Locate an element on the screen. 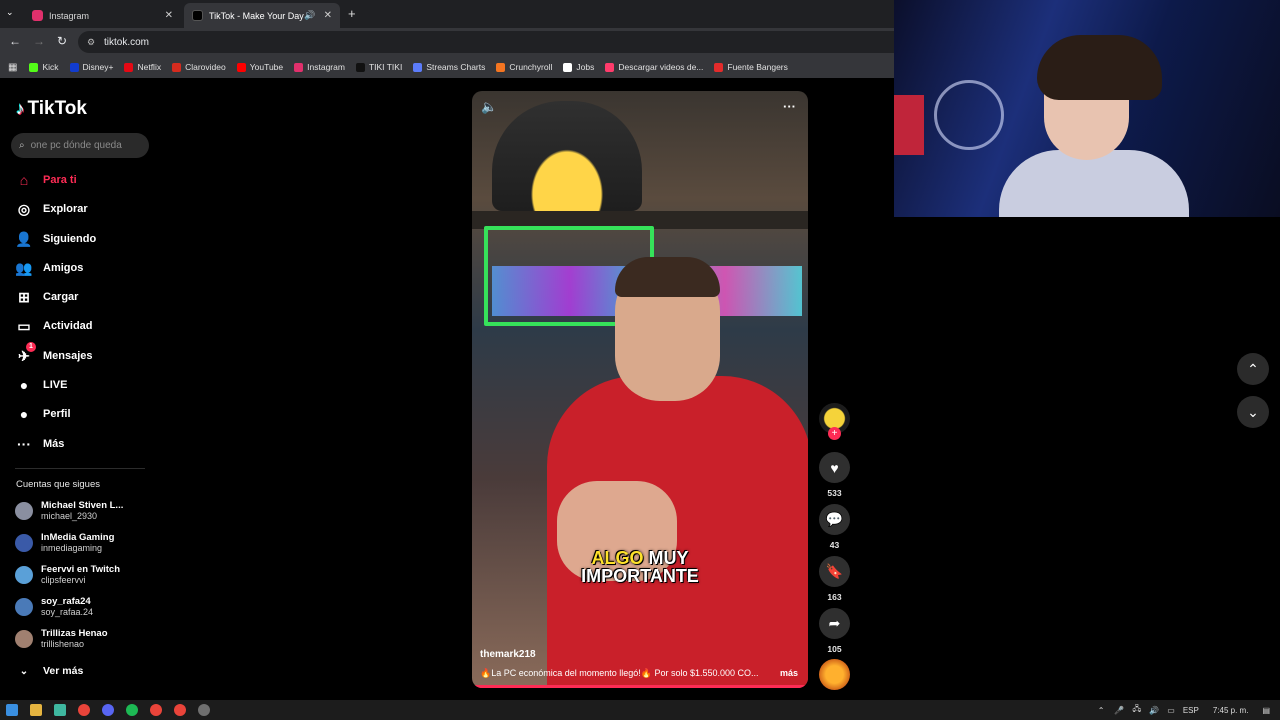 The width and height of the screenshot is (1280, 720). microphone-icon: 🎤 is located at coordinates (1119, 710).